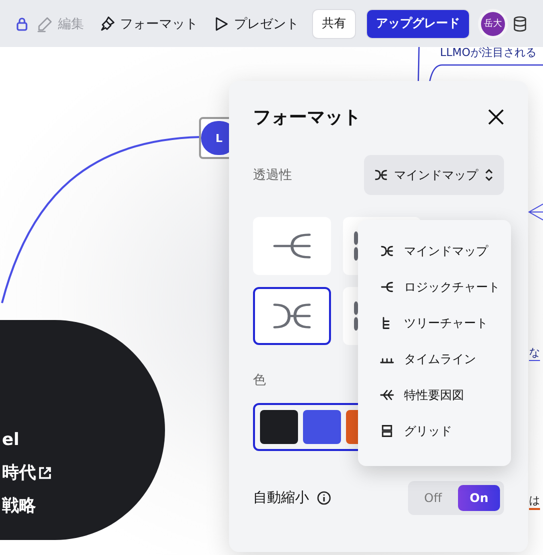 The image size is (543, 555). Describe the element at coordinates (148, 23) in the screenshot. I see `format-button: フォーマット` at that location.